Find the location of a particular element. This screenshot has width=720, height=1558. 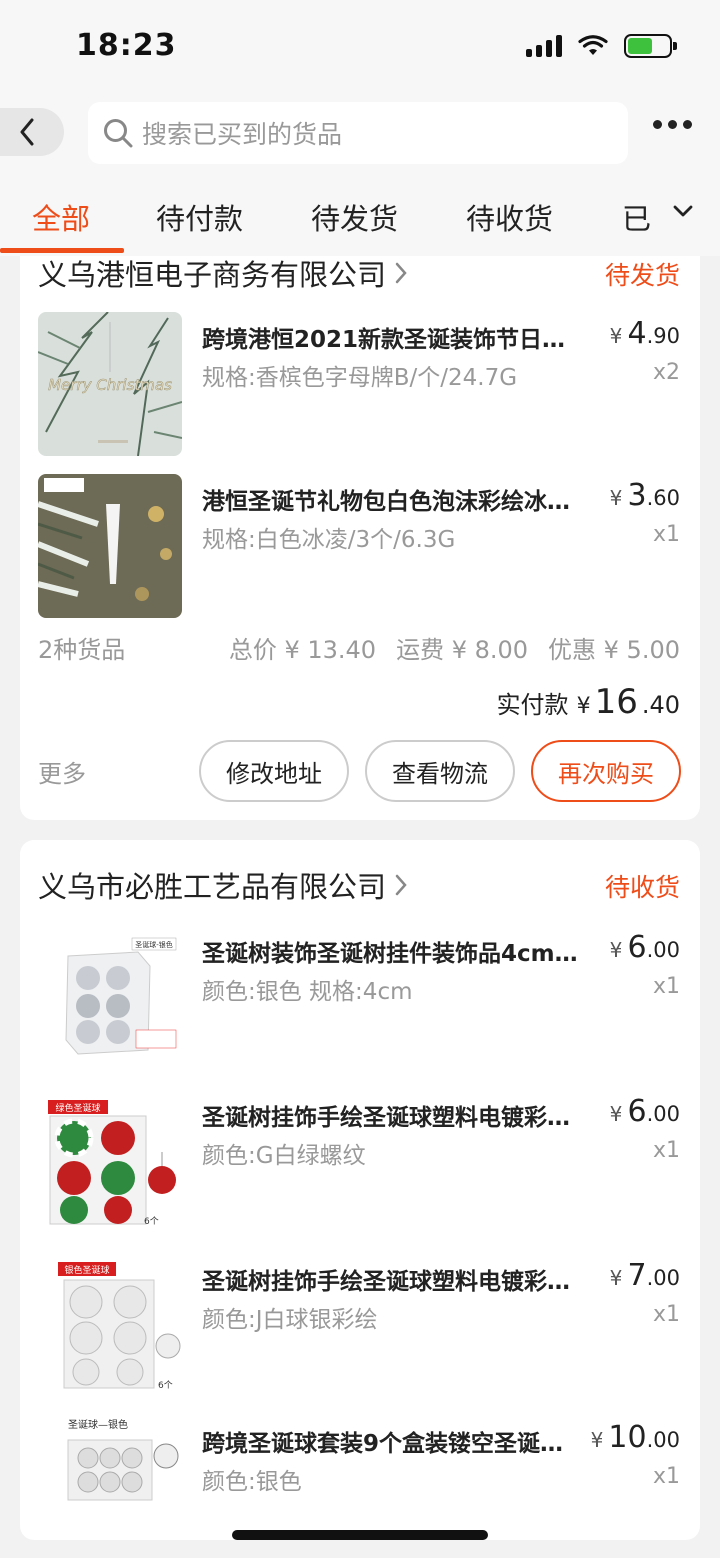

thumb-label: 圣诞球-银色 is located at coordinates (154, 944).